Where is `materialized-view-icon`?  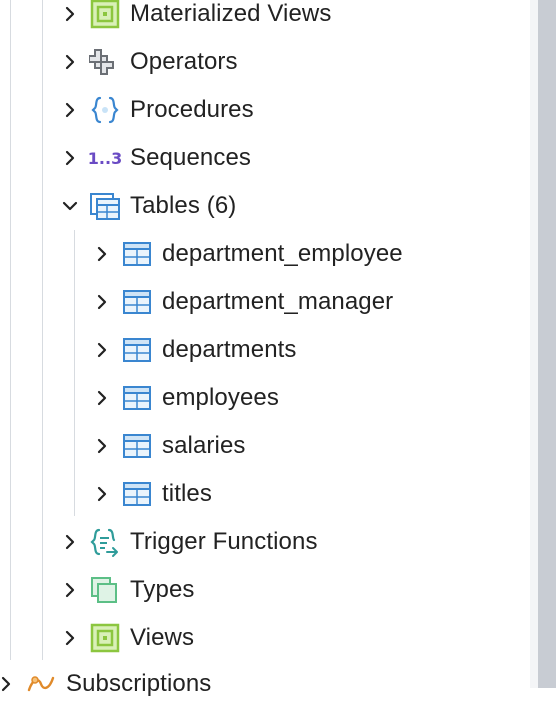
materialized-view-icon is located at coordinates (105, 15).